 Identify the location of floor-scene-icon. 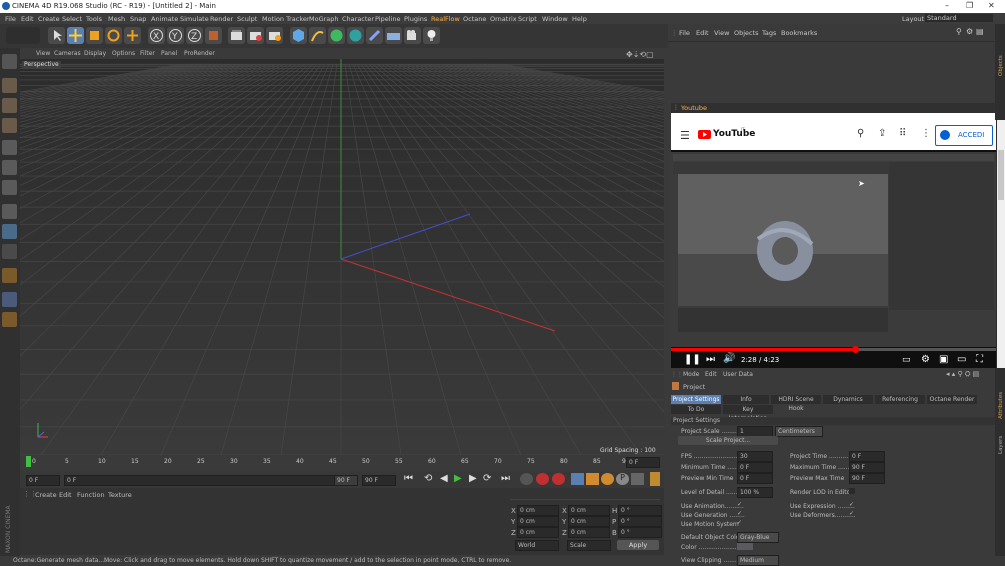
(393, 35).